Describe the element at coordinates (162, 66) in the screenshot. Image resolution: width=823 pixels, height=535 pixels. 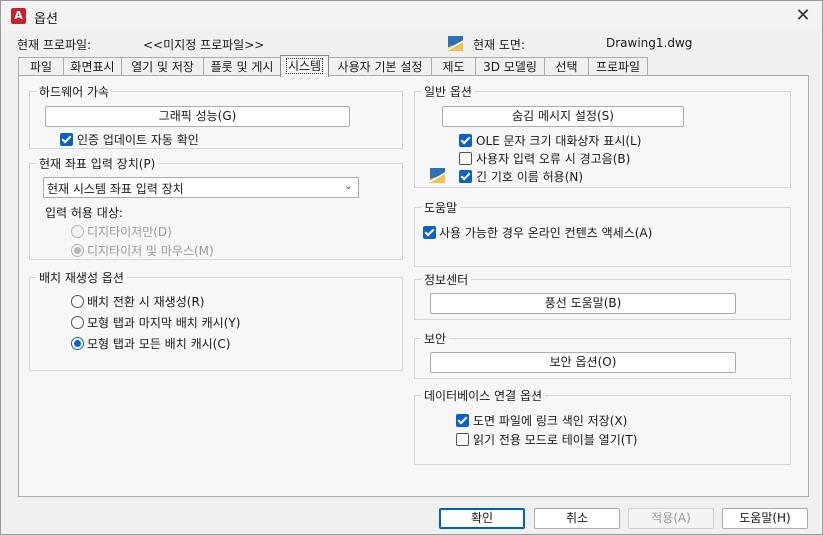
I see `tab-open-save: 열기 및 저장` at that location.